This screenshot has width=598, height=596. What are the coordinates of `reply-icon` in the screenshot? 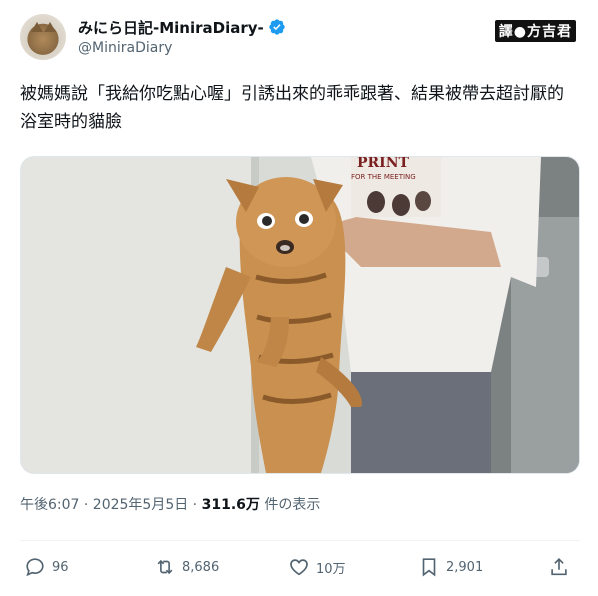 It's located at (35, 567).